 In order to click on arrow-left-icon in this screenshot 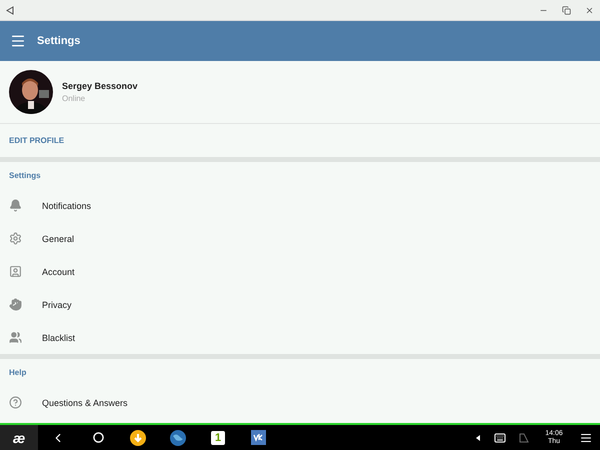, I will do `click(478, 437)`.